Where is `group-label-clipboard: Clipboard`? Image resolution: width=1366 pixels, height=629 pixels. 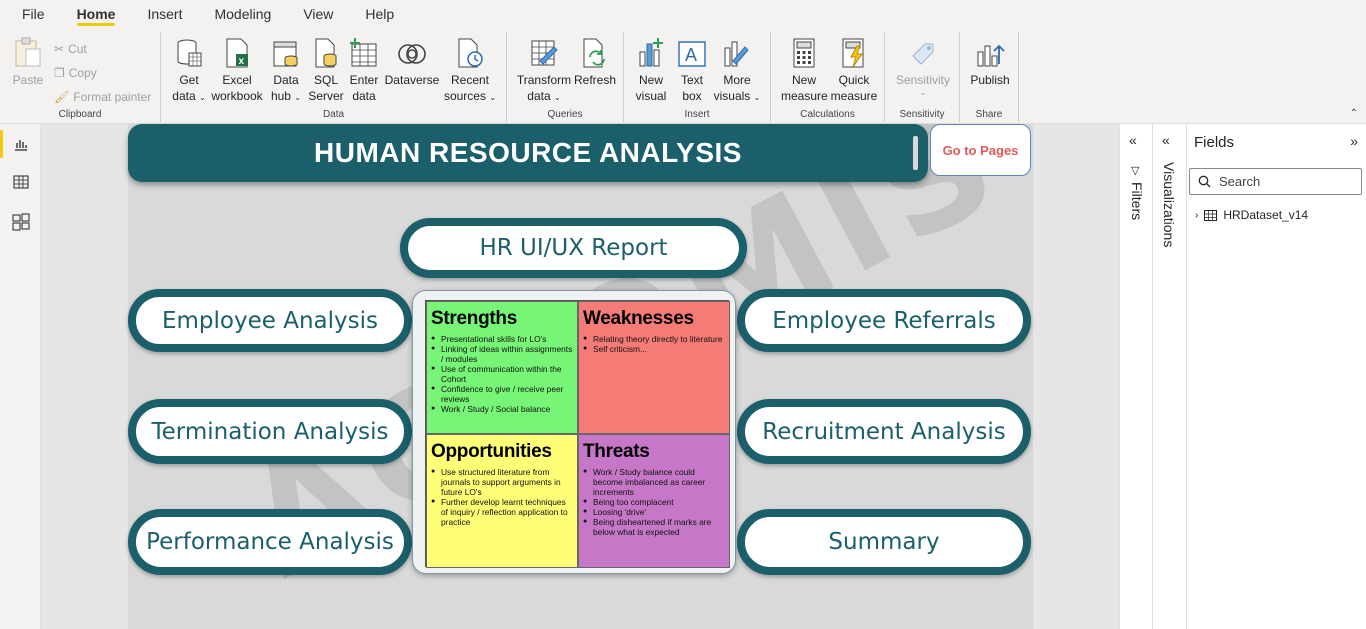
group-label-clipboard: Clipboard is located at coordinates (80, 114).